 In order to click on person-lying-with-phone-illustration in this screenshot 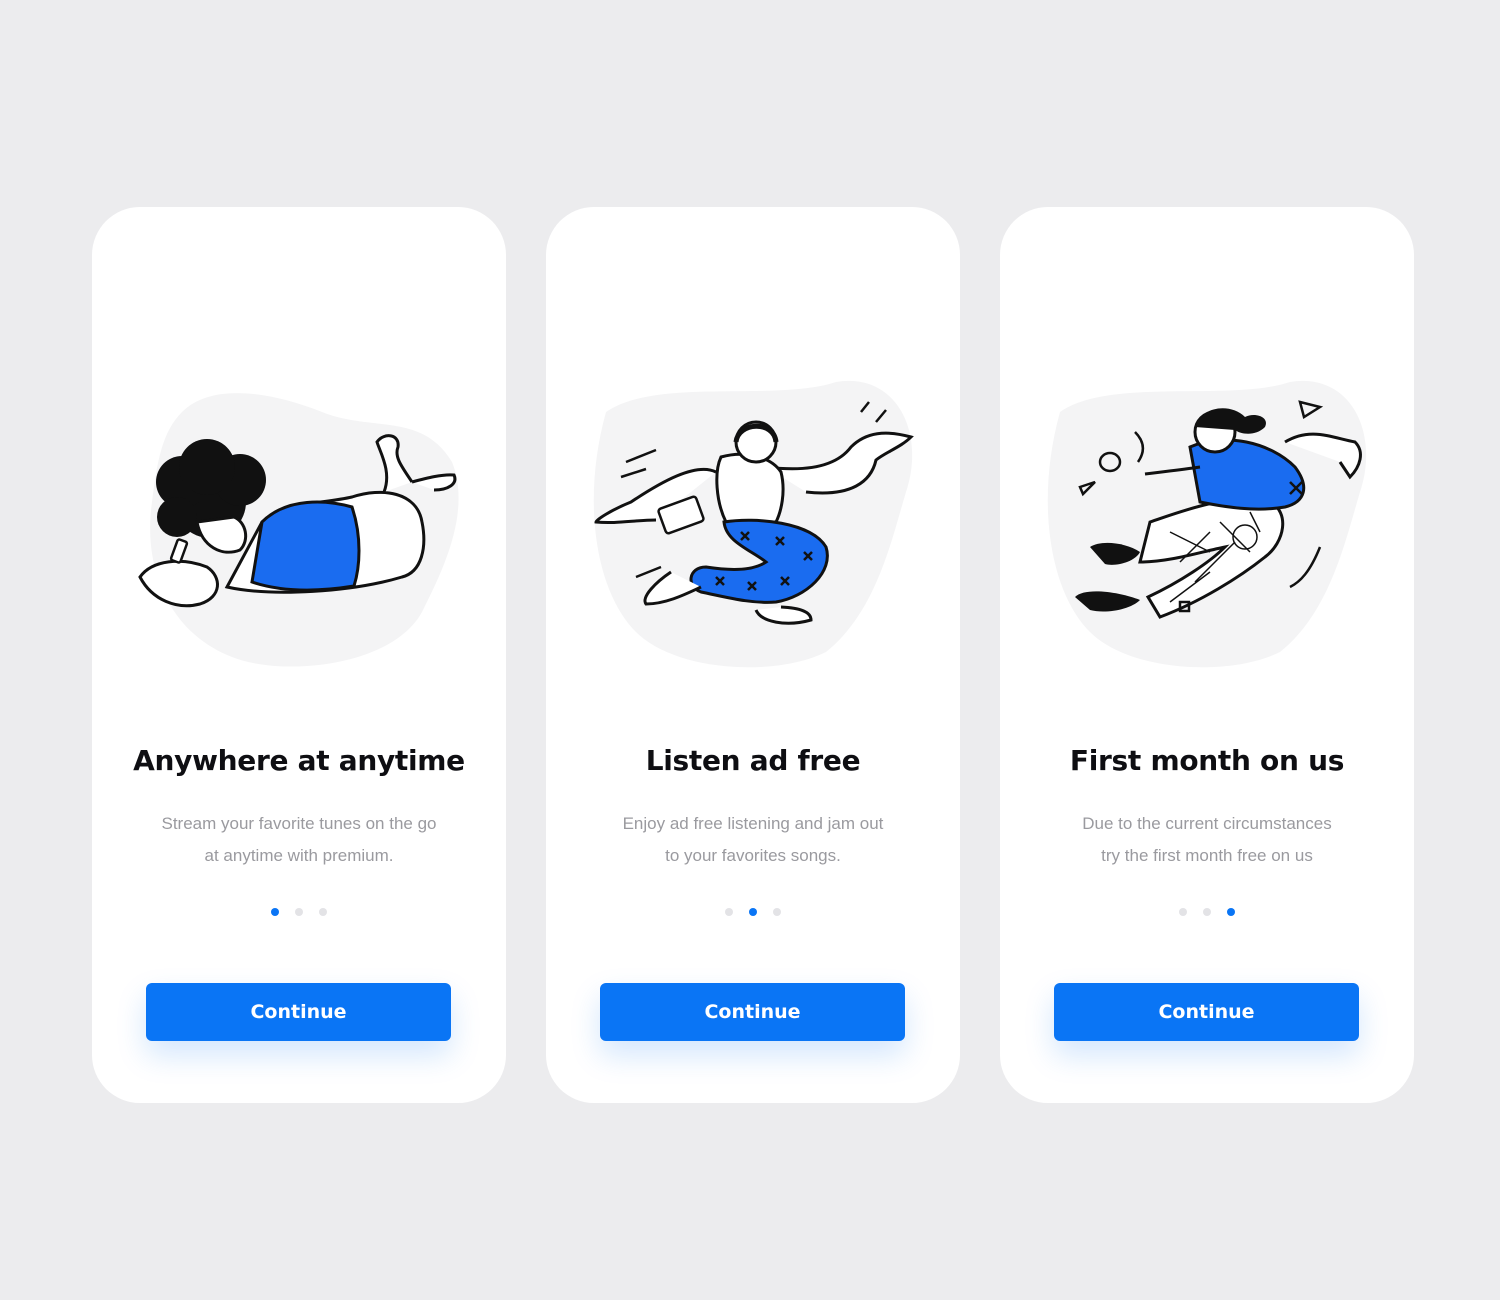, I will do `click(299, 522)`.